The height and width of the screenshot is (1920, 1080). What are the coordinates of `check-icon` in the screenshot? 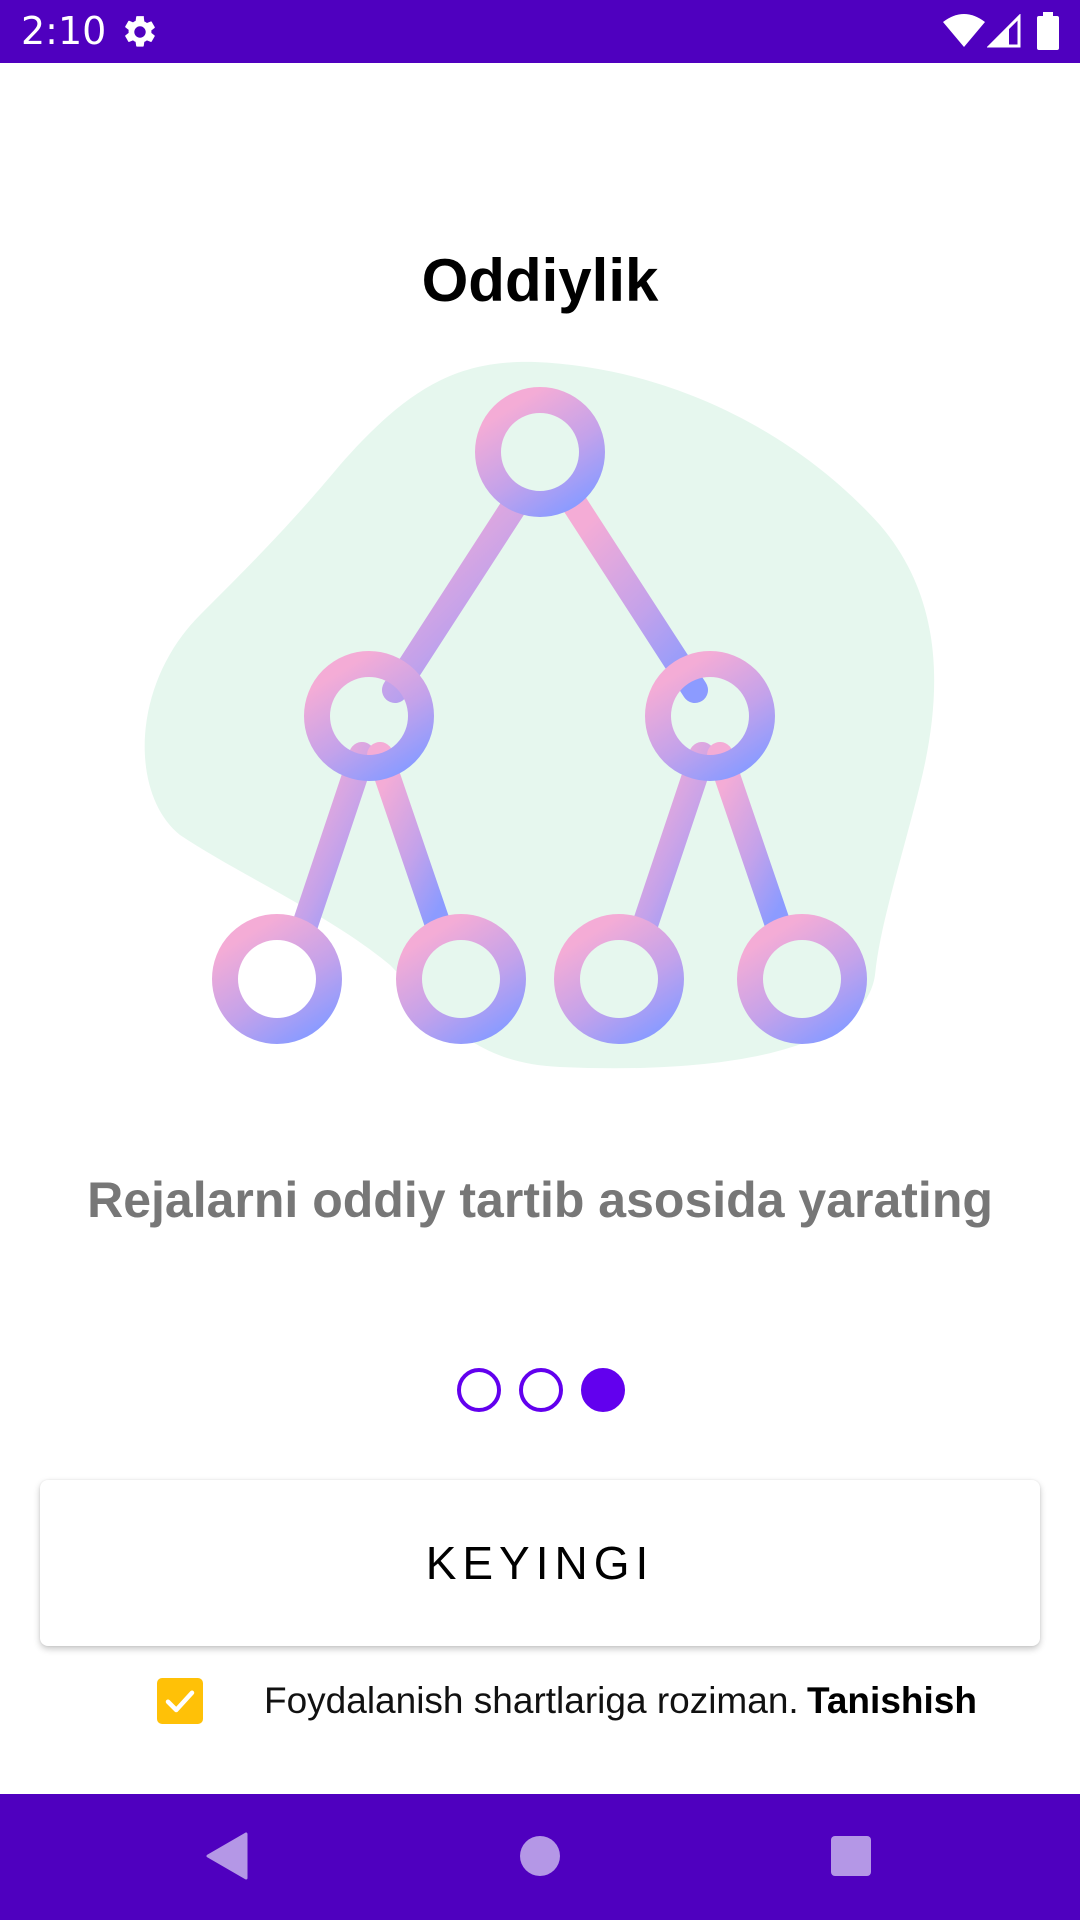 It's located at (180, 1701).